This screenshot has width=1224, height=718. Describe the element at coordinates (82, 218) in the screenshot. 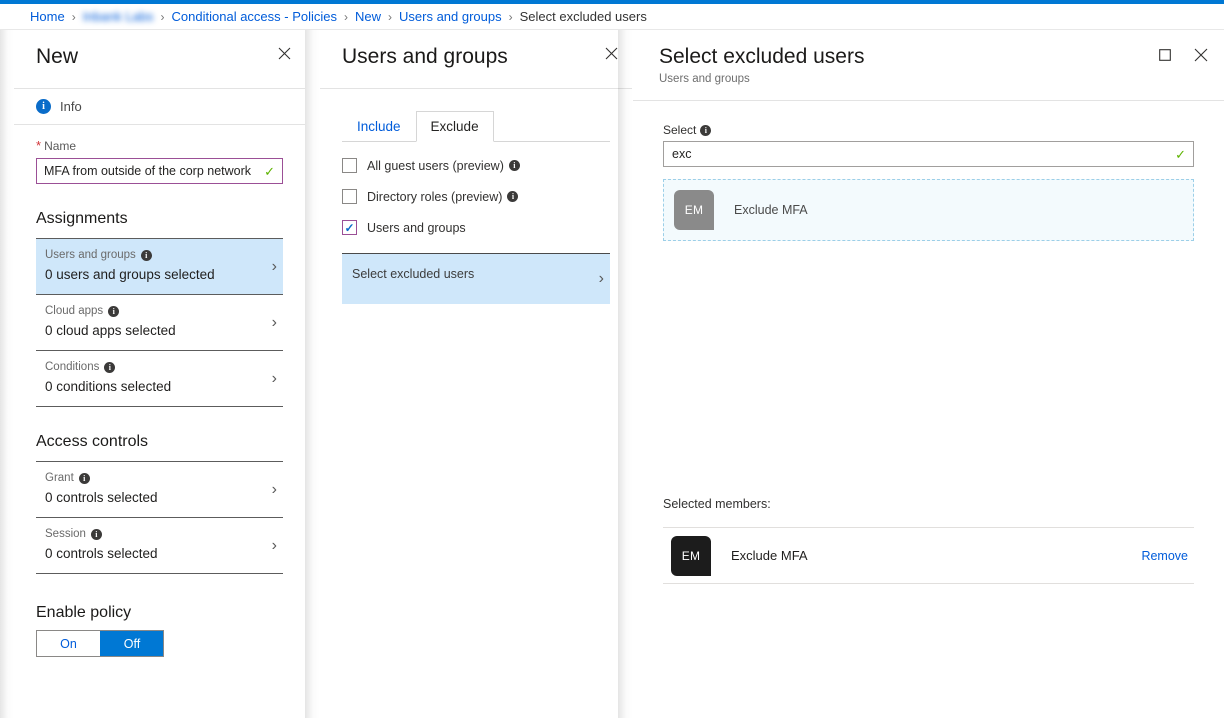

I see `assignments-section-title: Assignments` at that location.